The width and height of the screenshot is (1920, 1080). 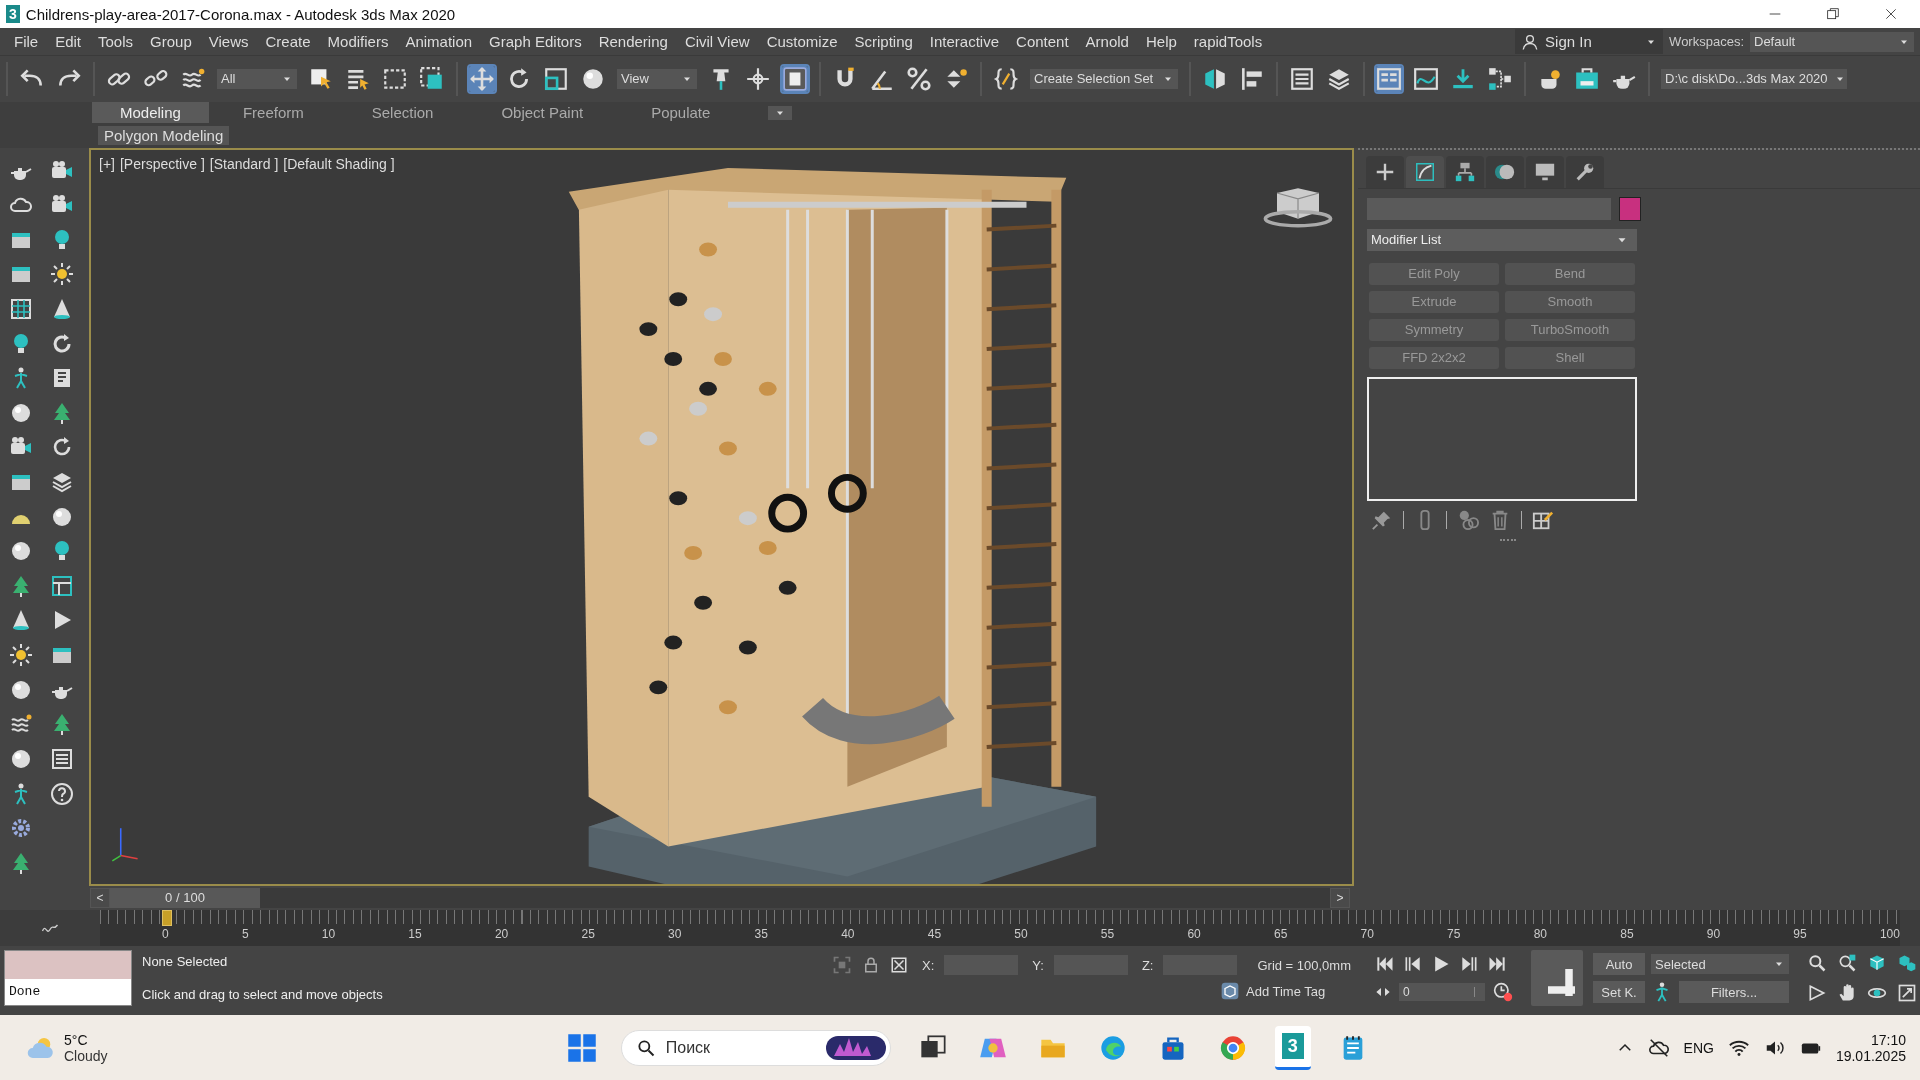 I want to click on taskbar-search-bar: Поиск, so click(x=755, y=1047).